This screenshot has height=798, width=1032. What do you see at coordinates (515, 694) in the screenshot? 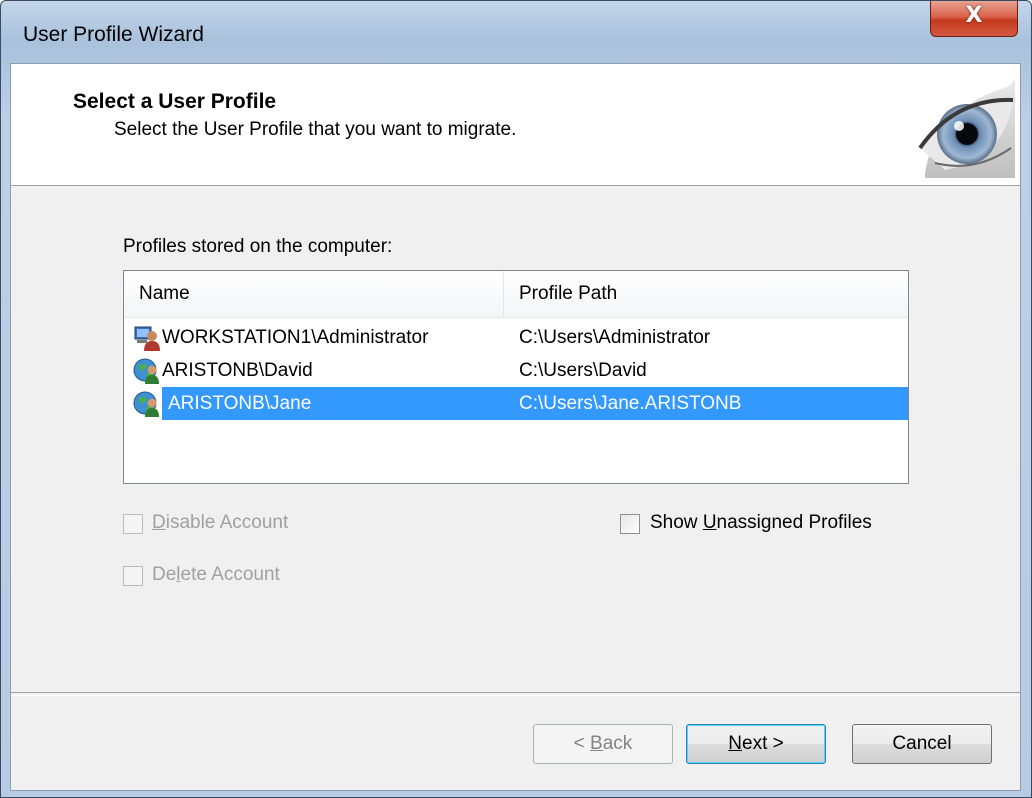
I see `footer-divider` at bounding box center [515, 694].